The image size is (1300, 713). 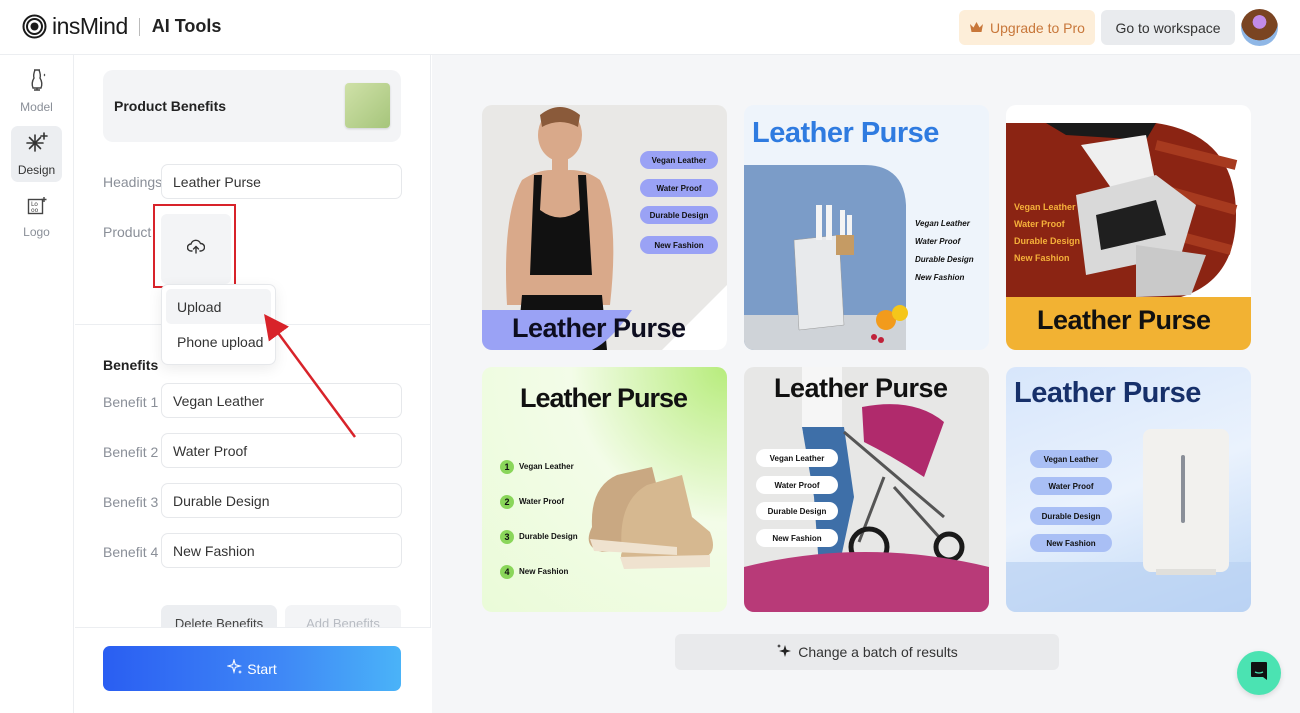 What do you see at coordinates (170, 106) in the screenshot?
I see `template-title: Product Benefits` at bounding box center [170, 106].